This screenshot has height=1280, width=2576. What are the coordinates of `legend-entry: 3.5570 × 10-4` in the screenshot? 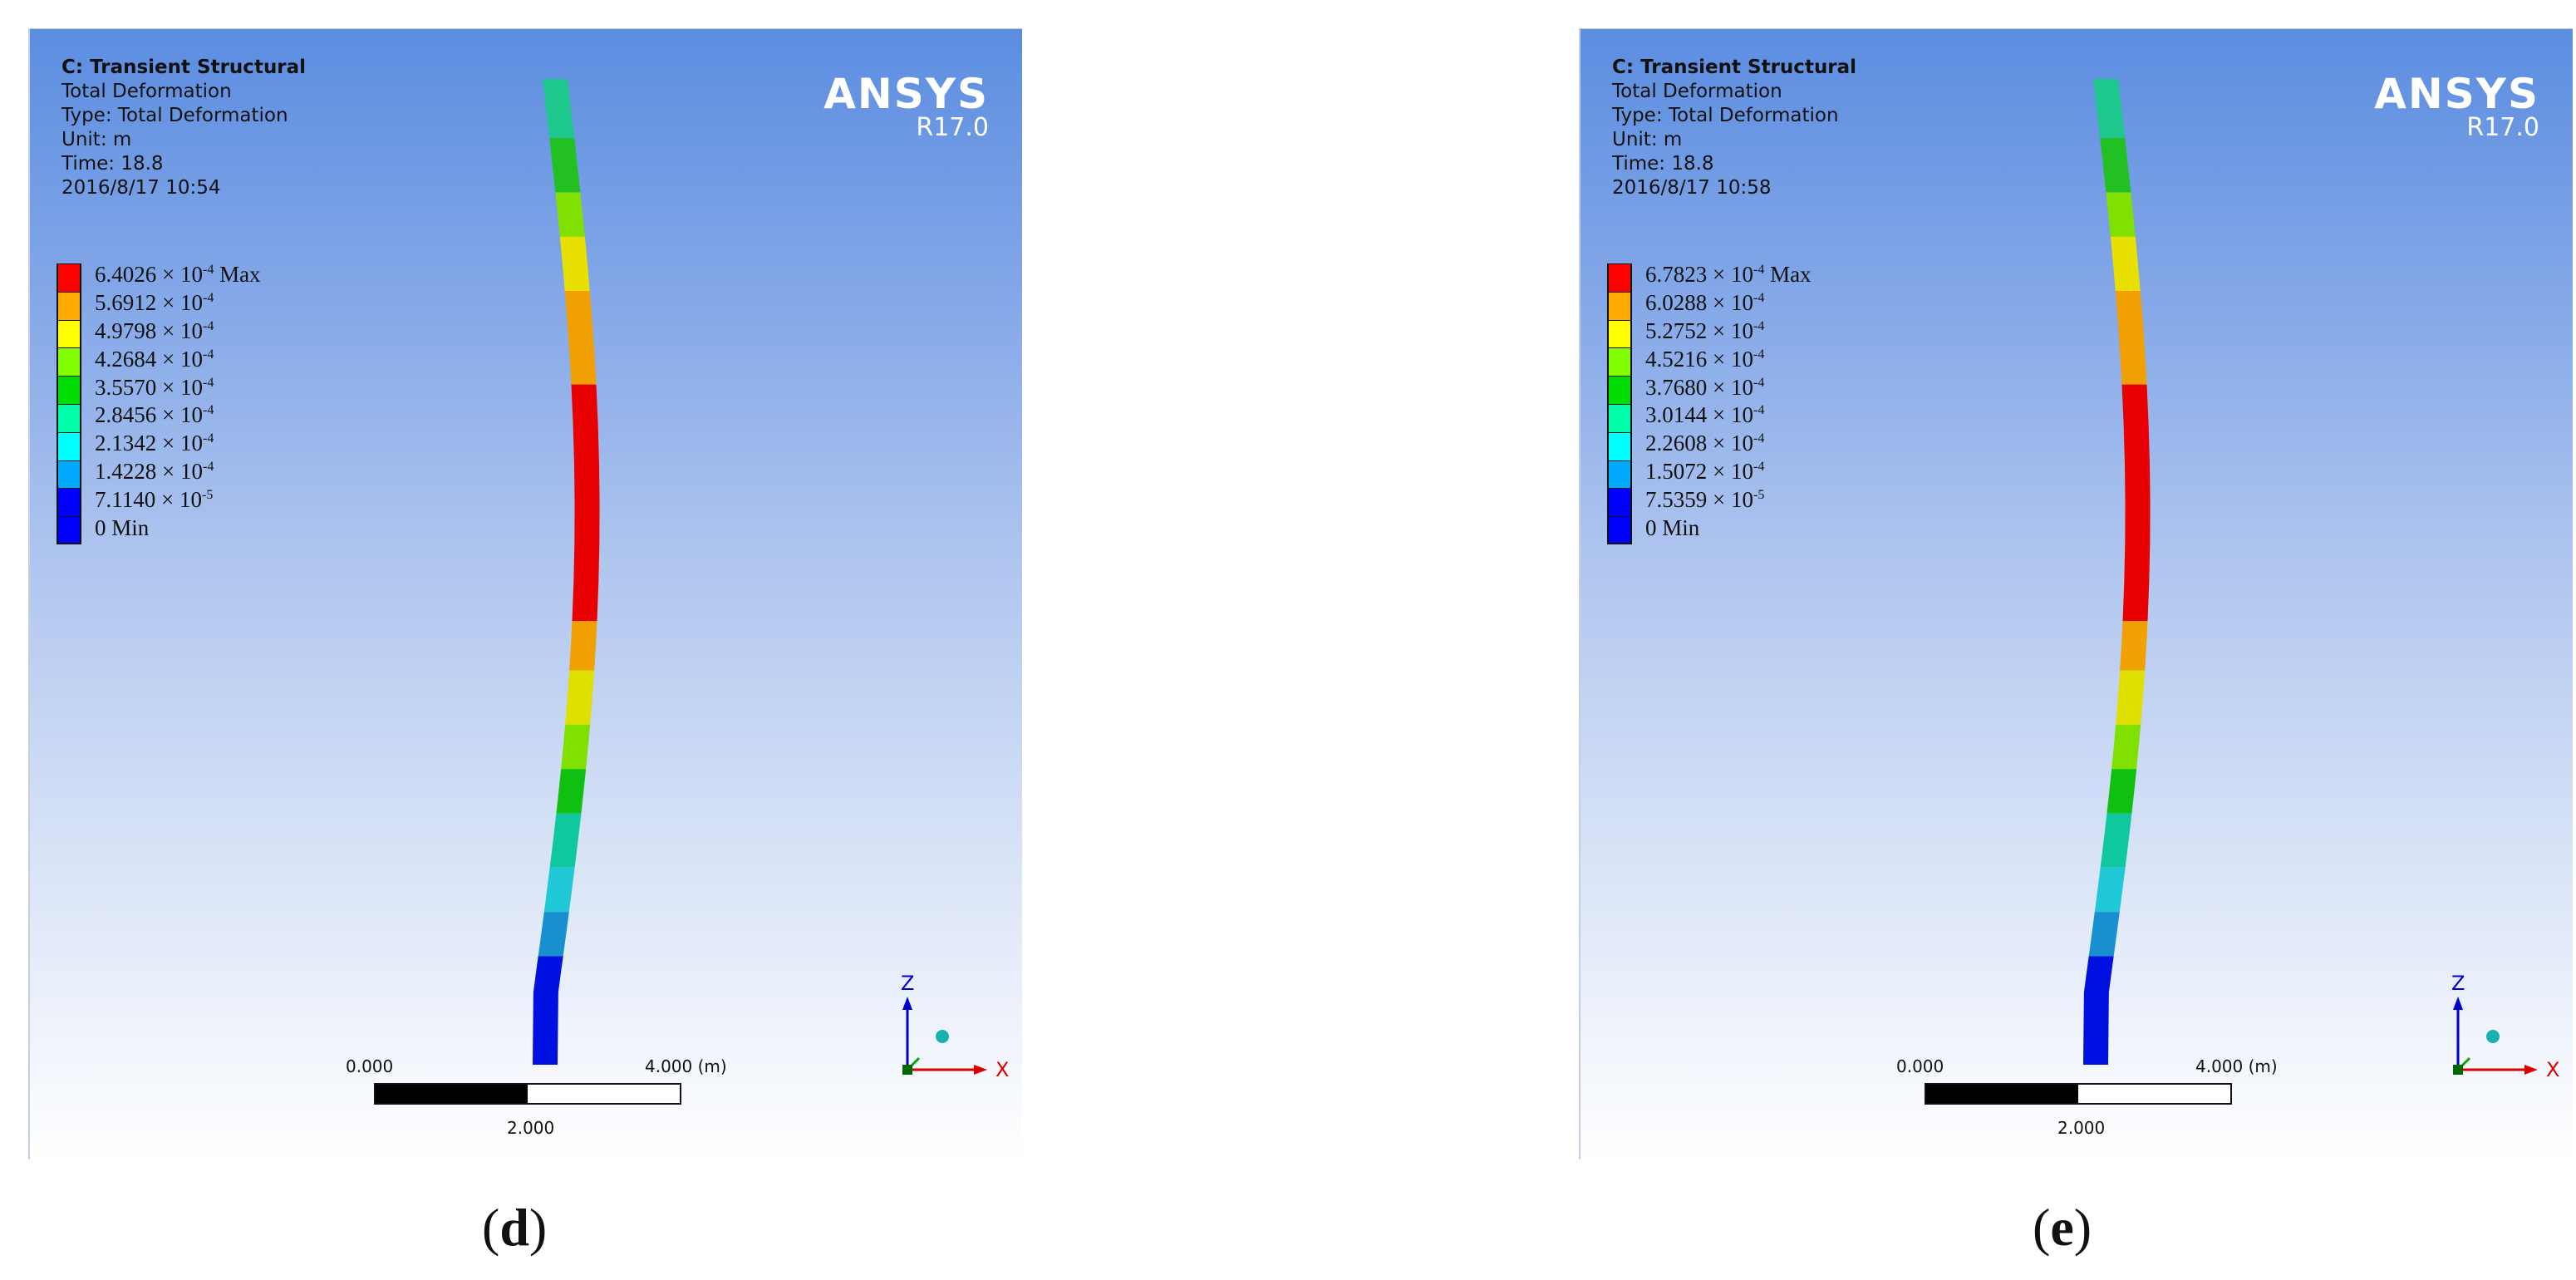 It's located at (159, 389).